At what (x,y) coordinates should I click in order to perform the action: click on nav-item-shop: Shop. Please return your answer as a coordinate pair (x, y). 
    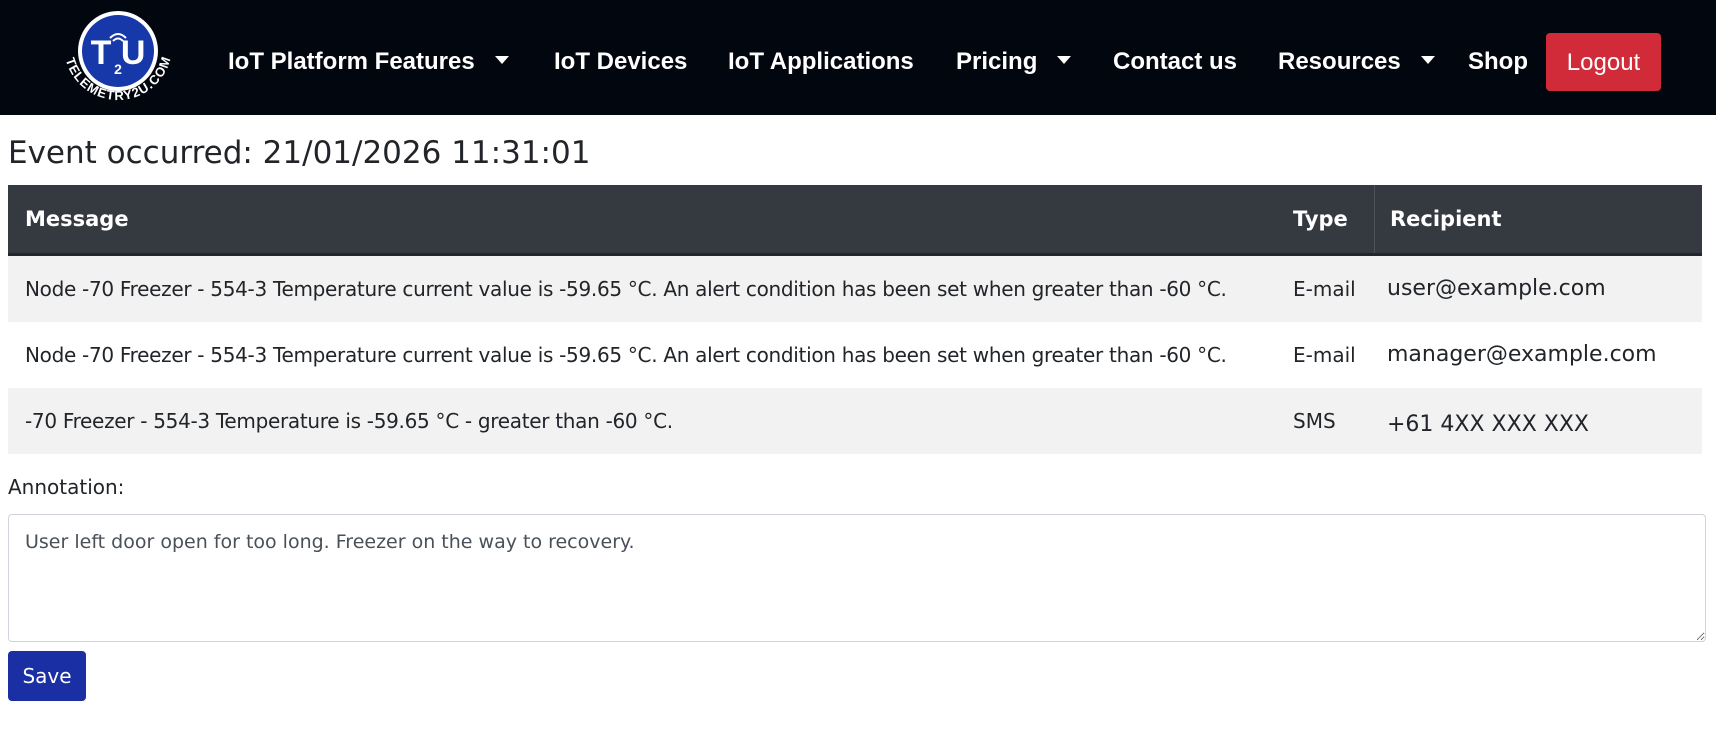
    Looking at the image, I should click on (1498, 62).